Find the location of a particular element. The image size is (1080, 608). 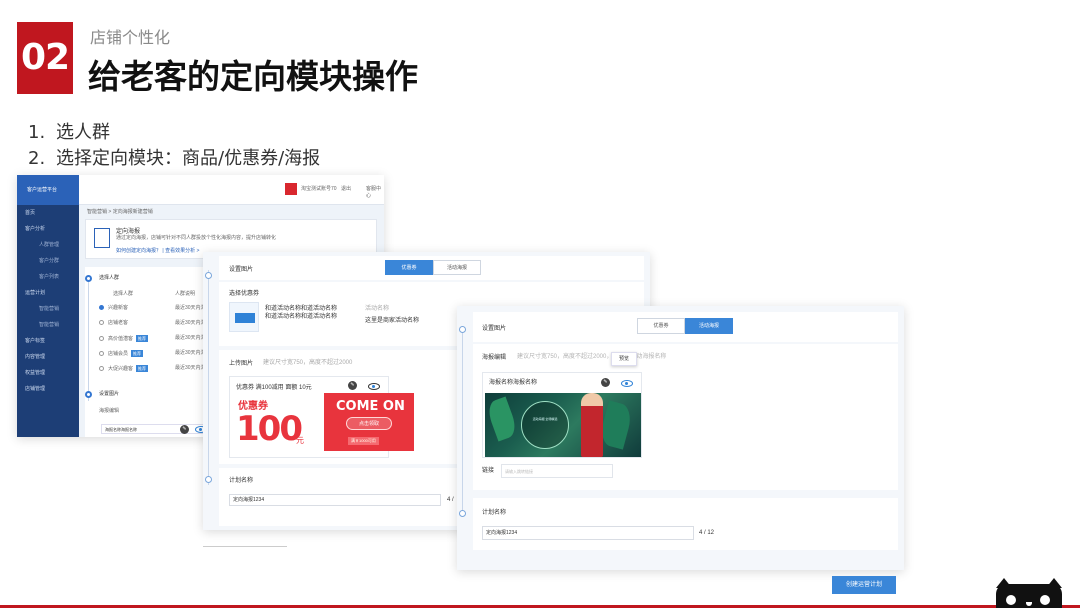

poster-model is located at coordinates (592, 425).